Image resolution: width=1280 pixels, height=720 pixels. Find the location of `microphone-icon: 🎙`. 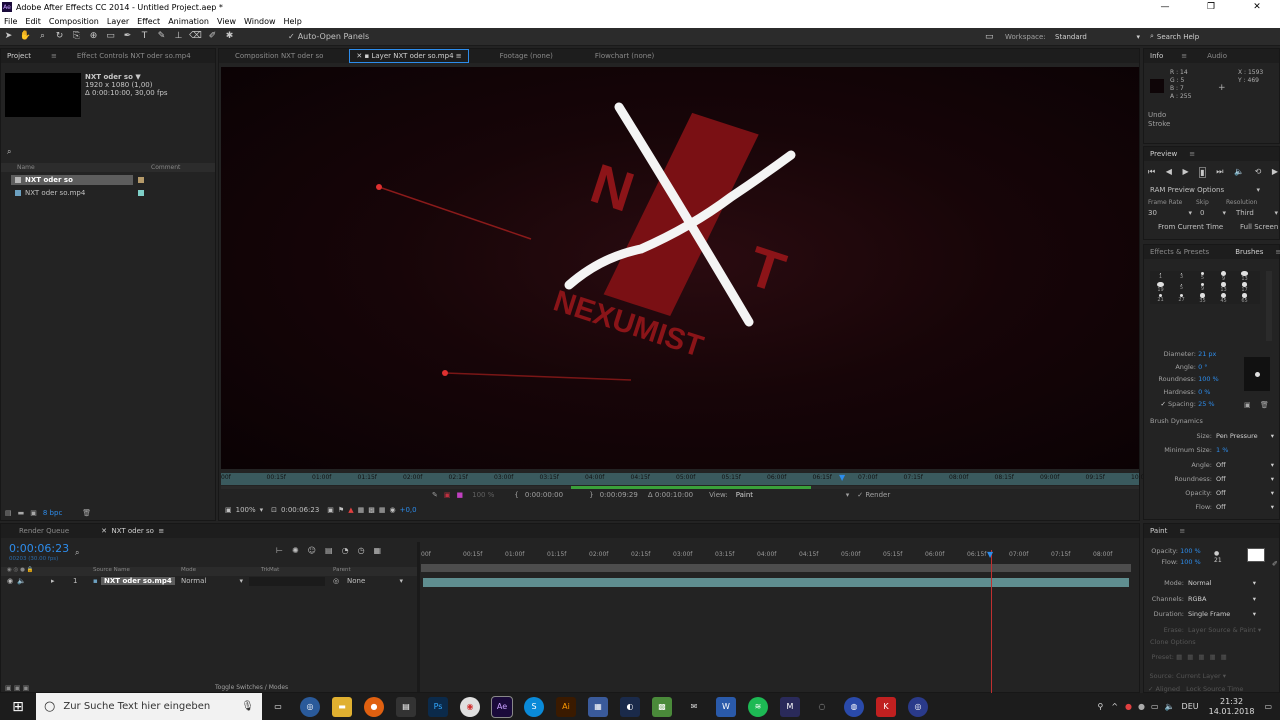

microphone-icon: 🎙 is located at coordinates (247, 706).